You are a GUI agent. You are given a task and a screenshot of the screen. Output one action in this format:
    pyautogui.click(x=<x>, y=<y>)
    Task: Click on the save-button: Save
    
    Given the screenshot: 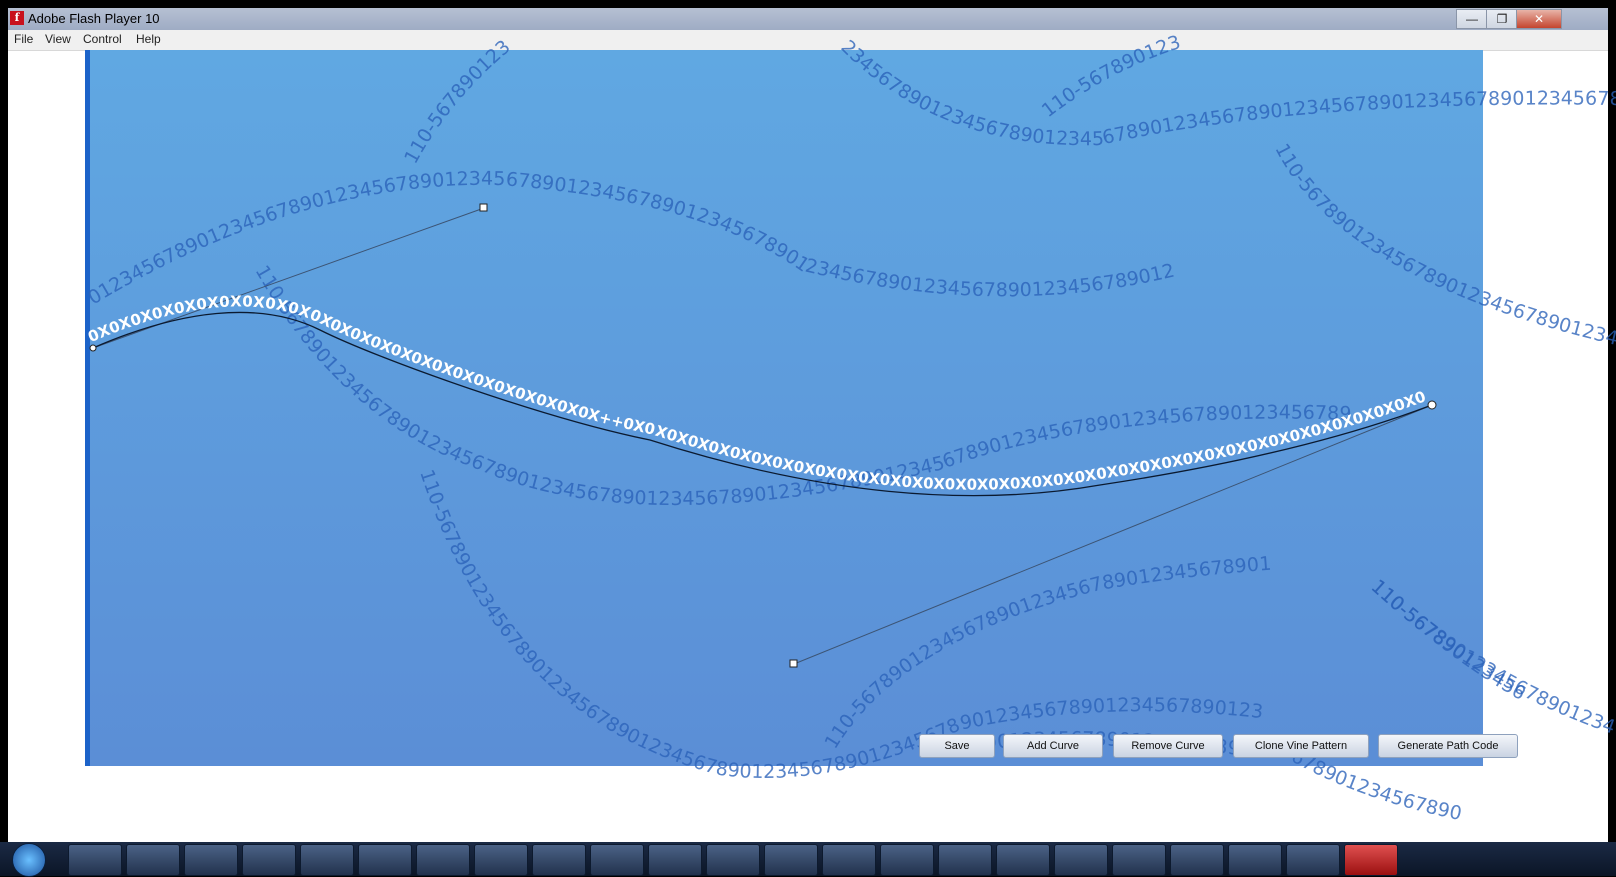 What is the action you would take?
    pyautogui.click(x=957, y=746)
    